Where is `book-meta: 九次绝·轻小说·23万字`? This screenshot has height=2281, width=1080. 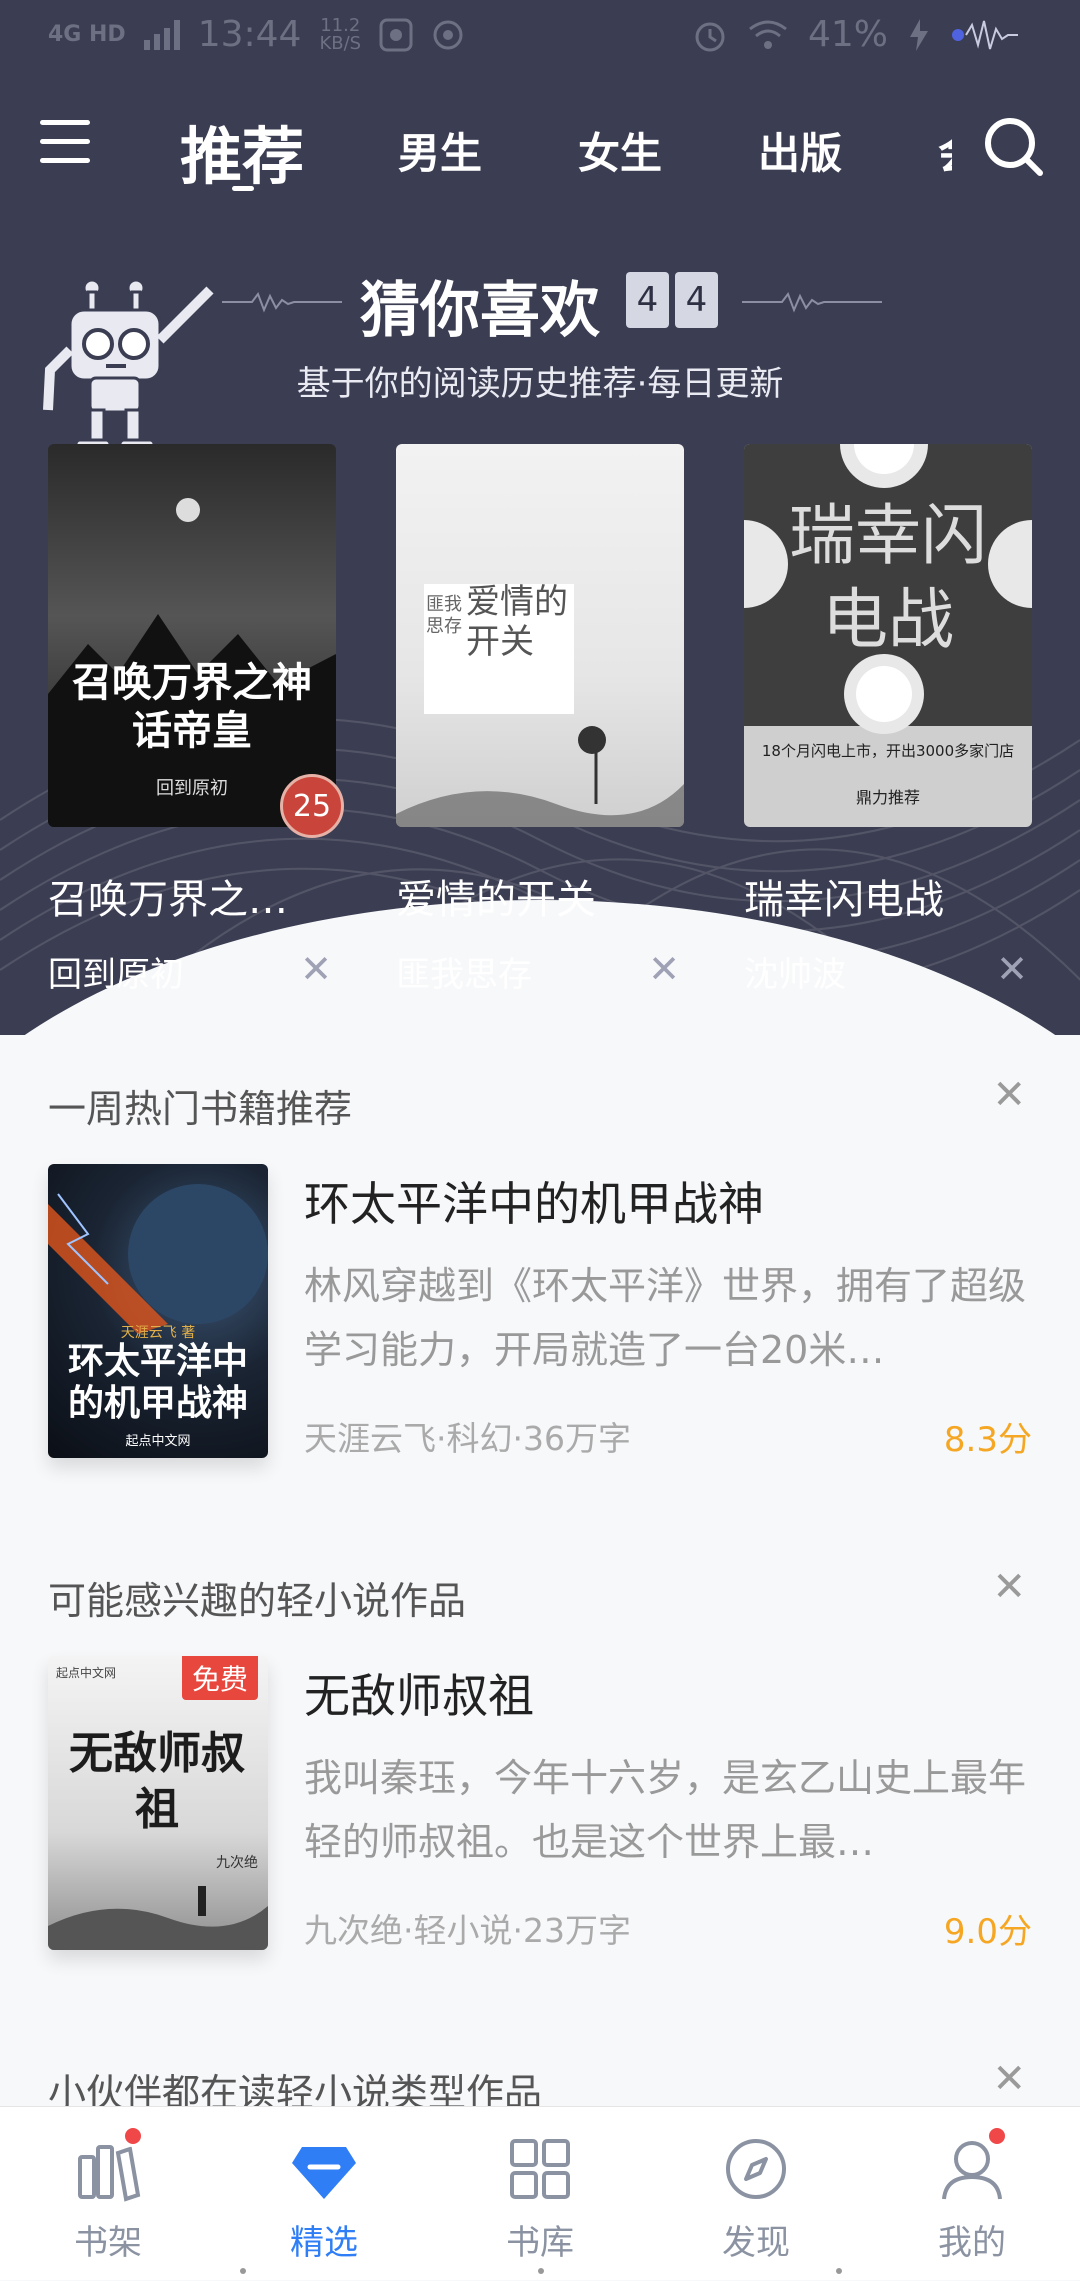 book-meta: 九次绝·轻小说·23万字 is located at coordinates (467, 1930).